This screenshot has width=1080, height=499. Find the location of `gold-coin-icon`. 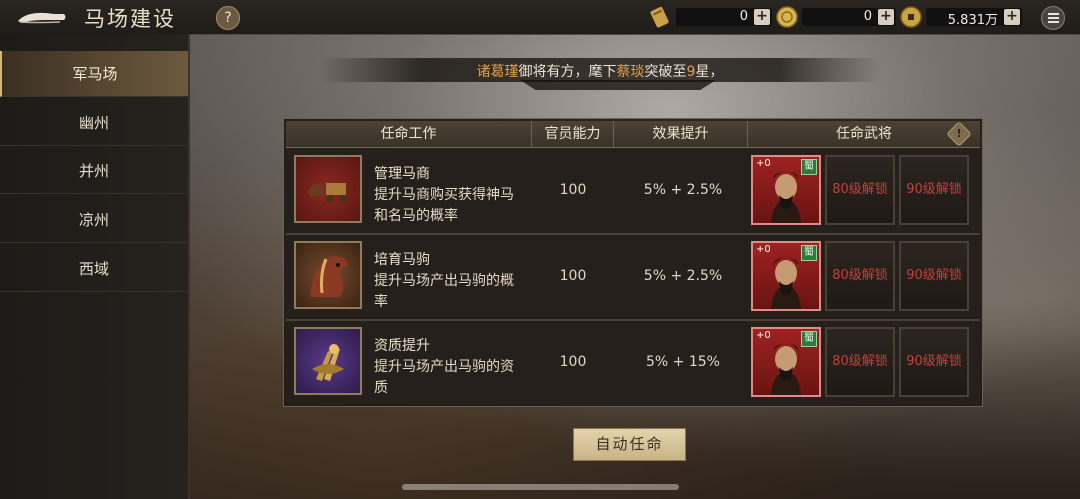

gold-coin-icon is located at coordinates (787, 17).